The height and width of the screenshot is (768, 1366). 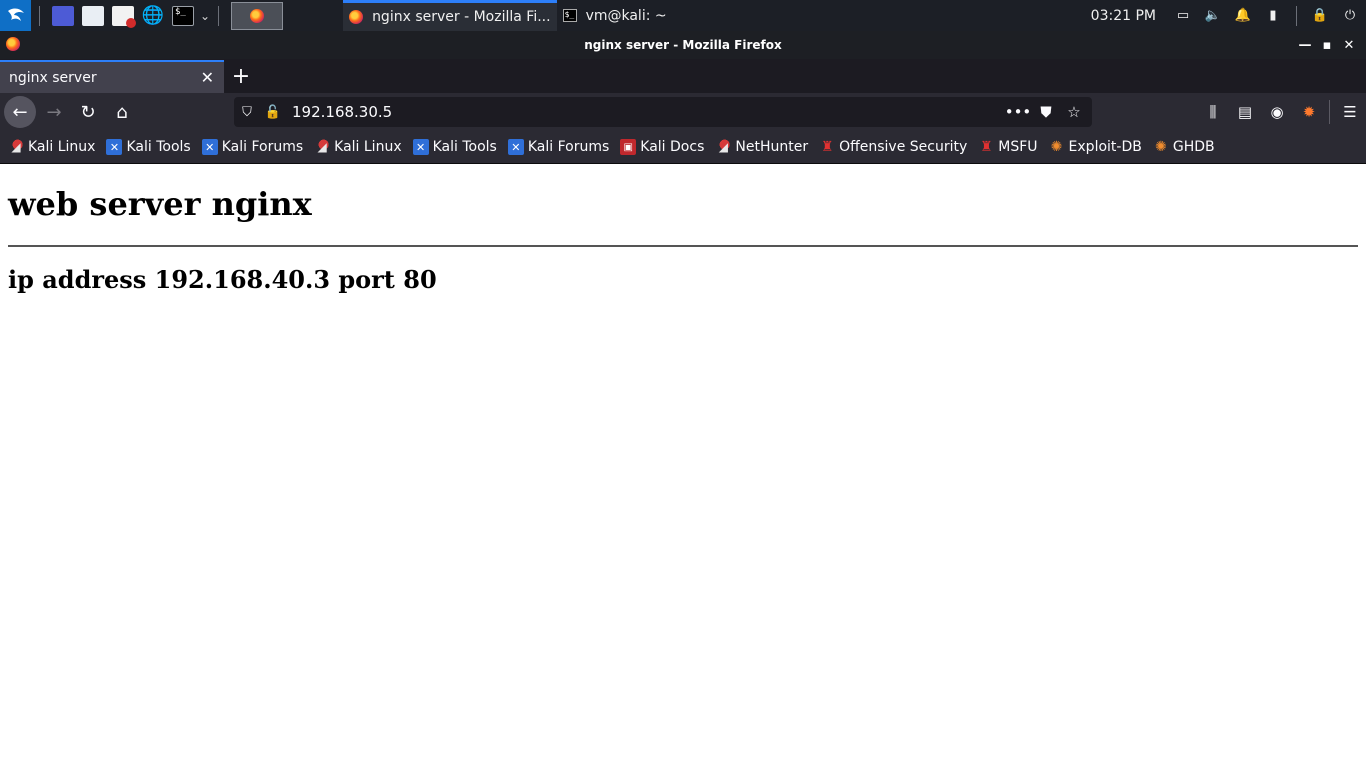 I want to click on home-button: ⌂, so click(x=122, y=112).